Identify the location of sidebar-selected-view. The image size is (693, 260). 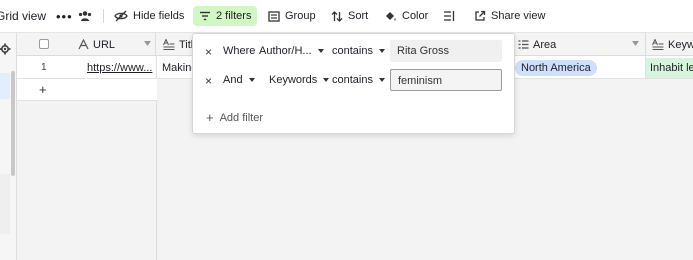
(5, 86).